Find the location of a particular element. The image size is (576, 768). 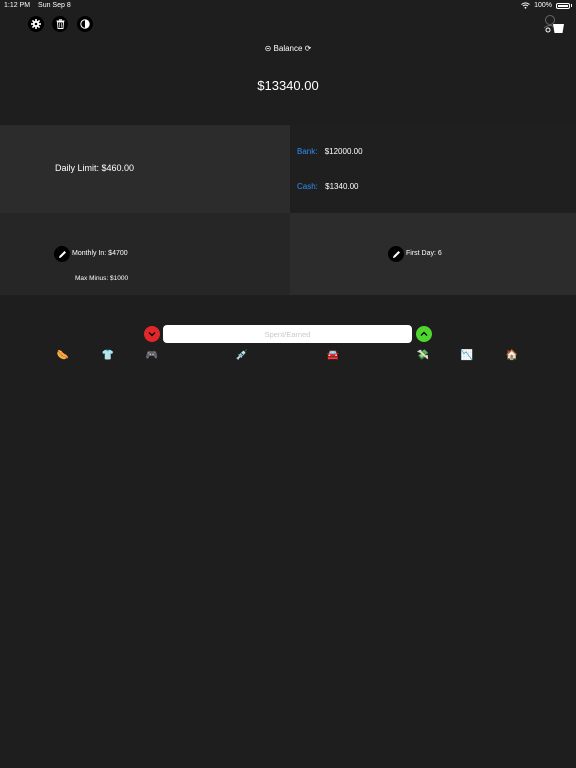

wifi-icon is located at coordinates (525, 5).